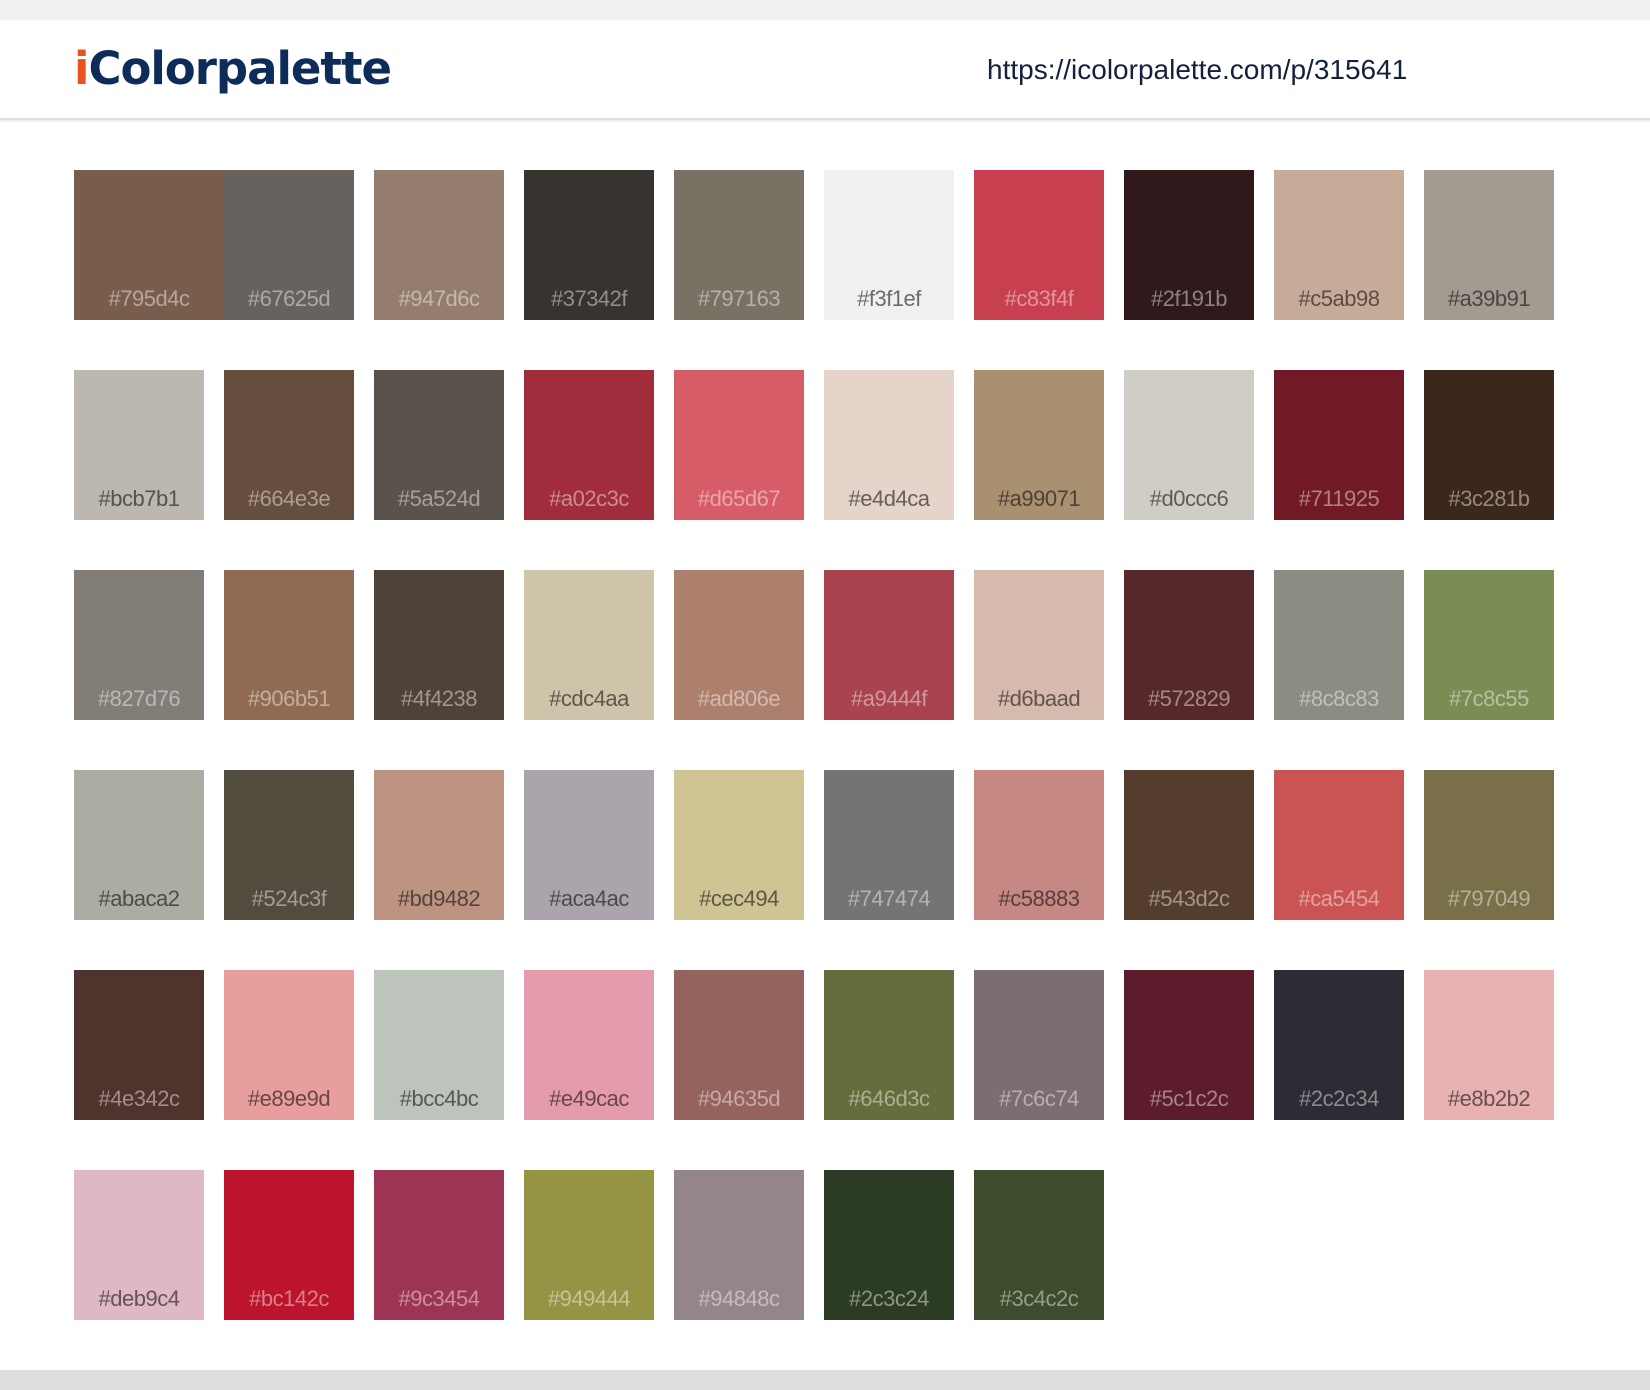 This screenshot has height=1390, width=1650. What do you see at coordinates (289, 498) in the screenshot?
I see `color-hex-label: #664e3e` at bounding box center [289, 498].